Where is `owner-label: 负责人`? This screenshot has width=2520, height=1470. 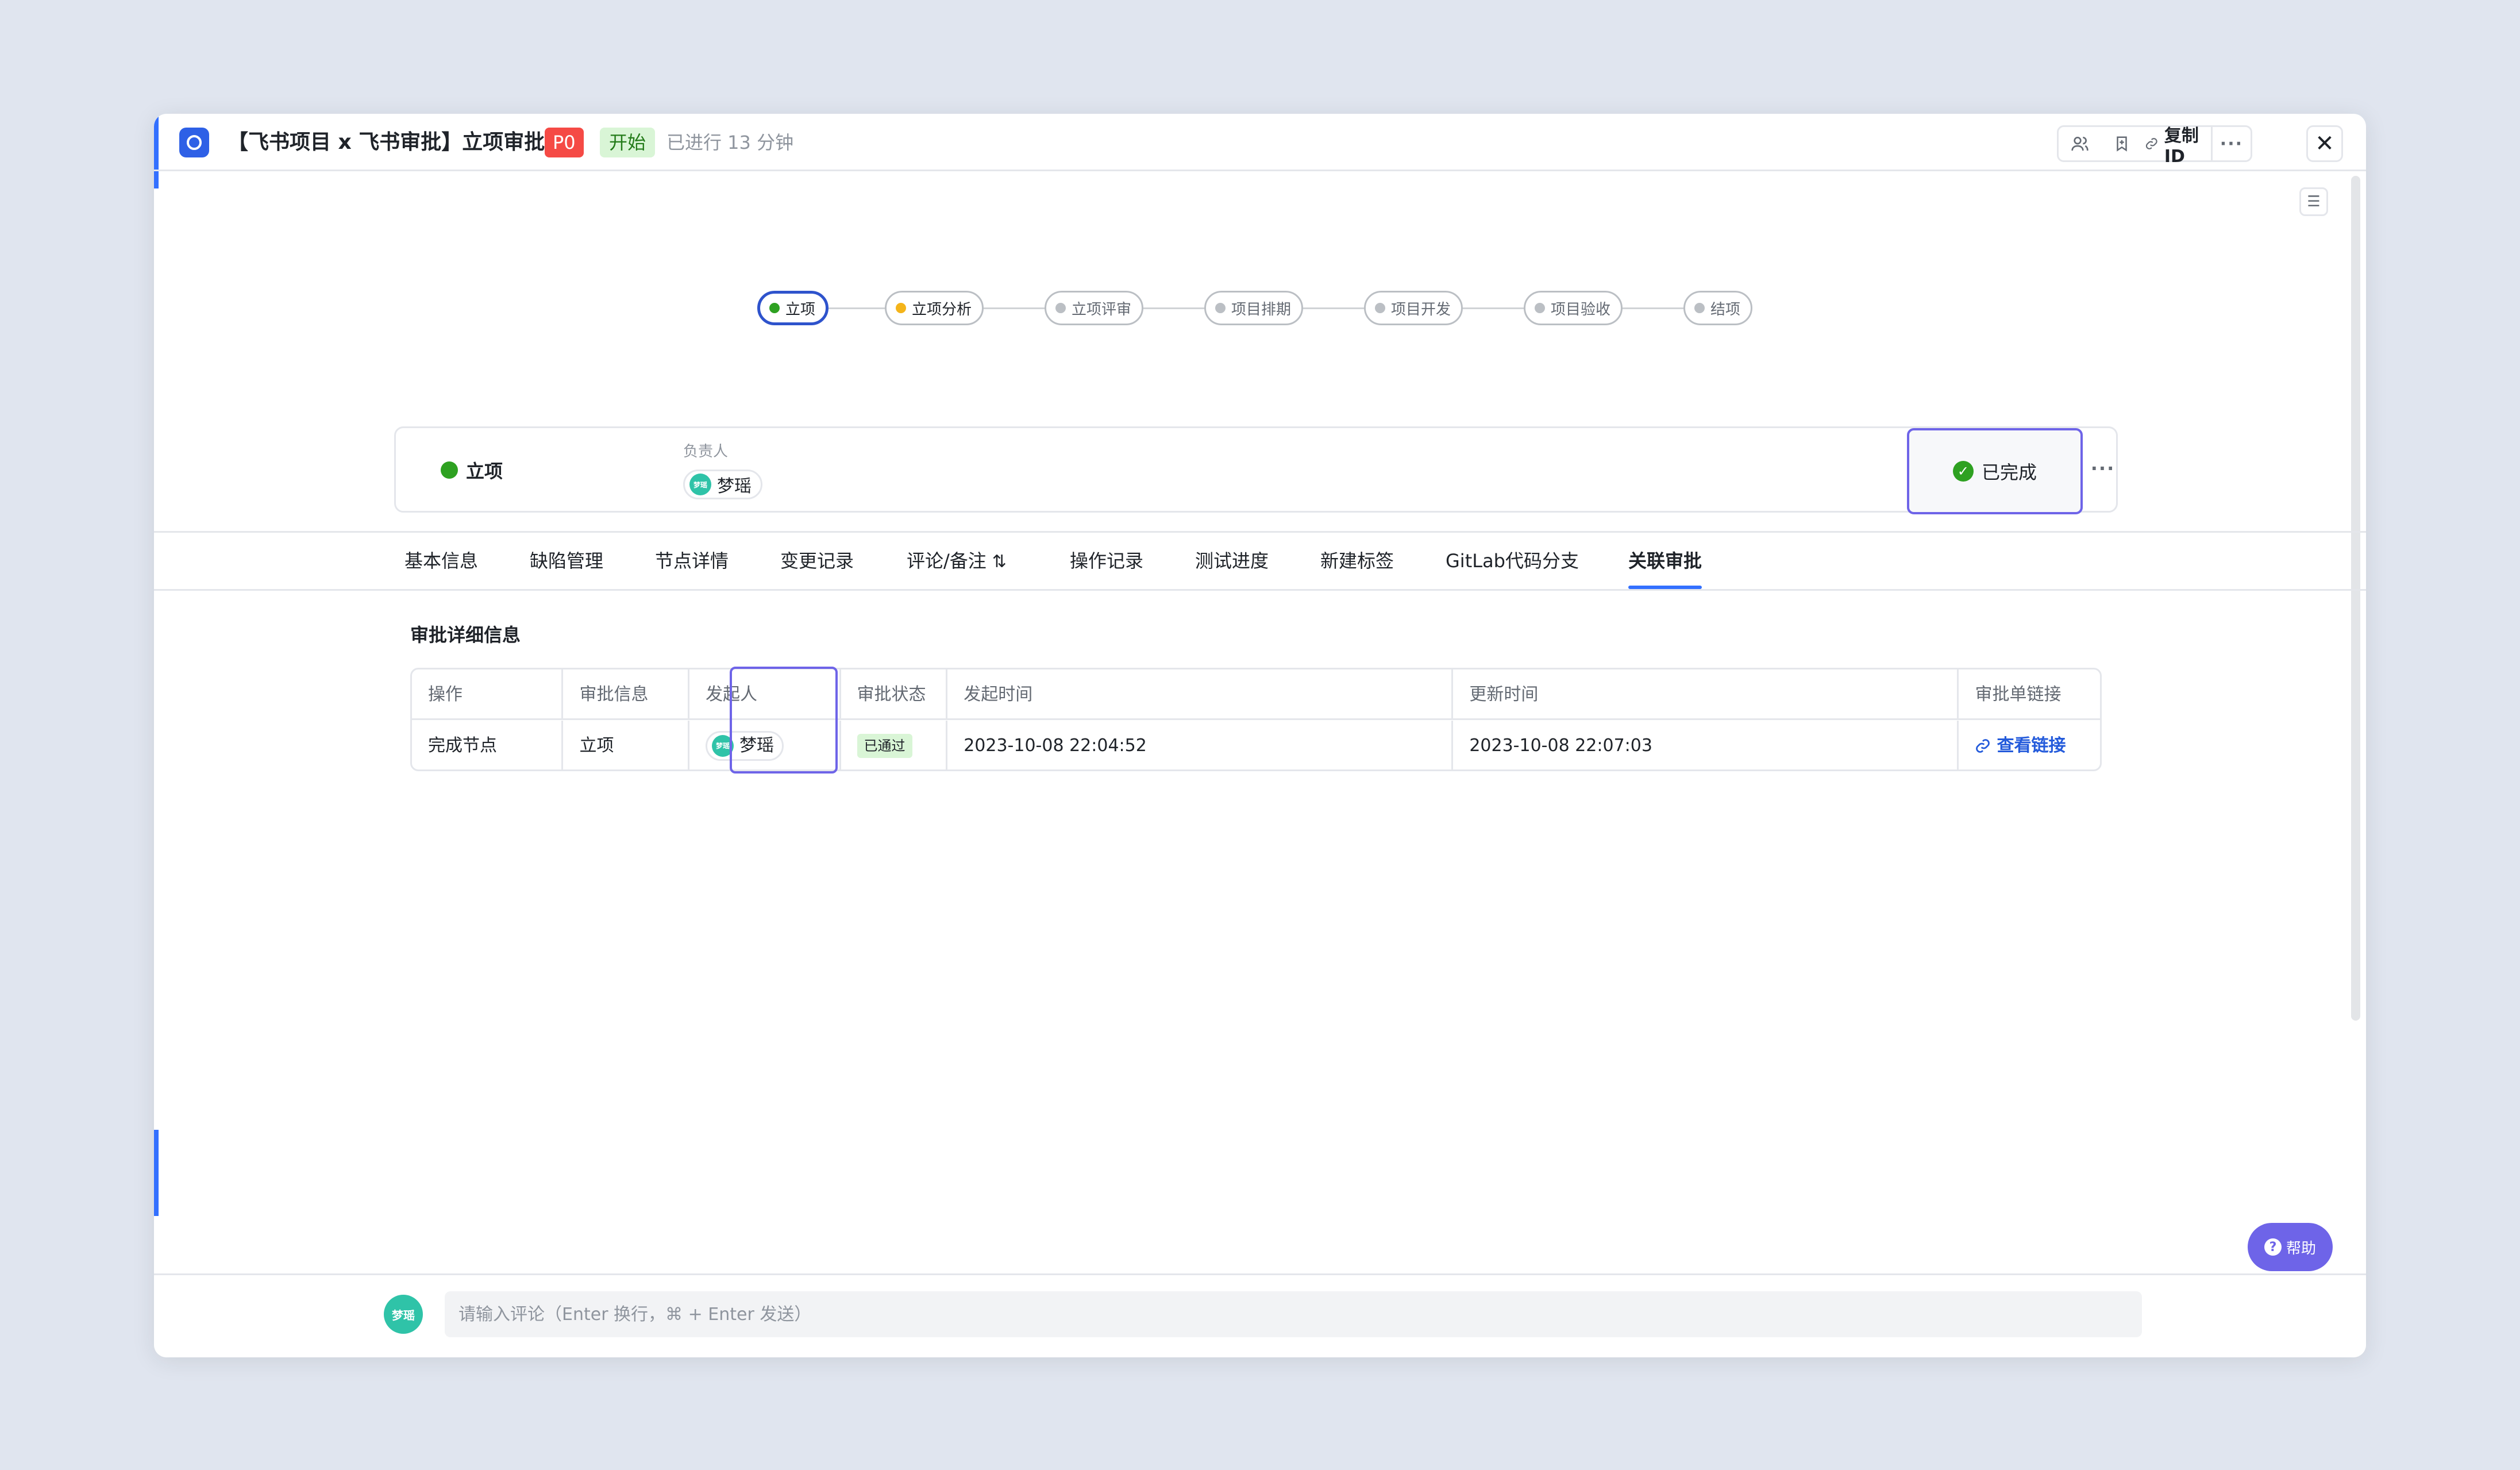
owner-label: 负责人 is located at coordinates (706, 451).